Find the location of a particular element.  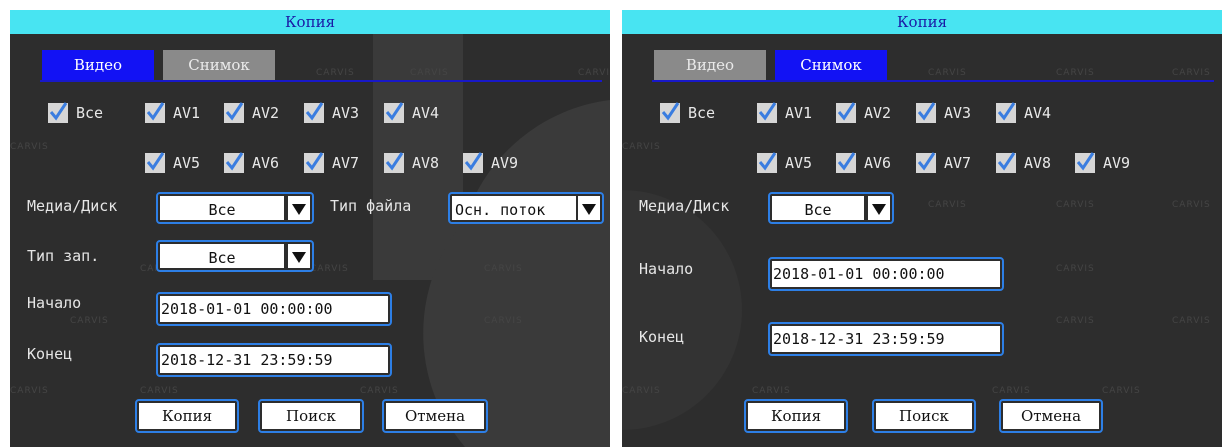

checkbox-label: AV3 is located at coordinates (958, 113).